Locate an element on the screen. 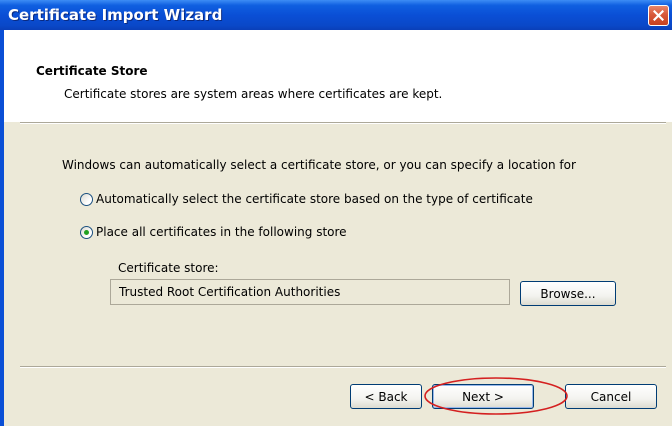 This screenshot has width=672, height=426. back-button: < Back is located at coordinates (386, 396).